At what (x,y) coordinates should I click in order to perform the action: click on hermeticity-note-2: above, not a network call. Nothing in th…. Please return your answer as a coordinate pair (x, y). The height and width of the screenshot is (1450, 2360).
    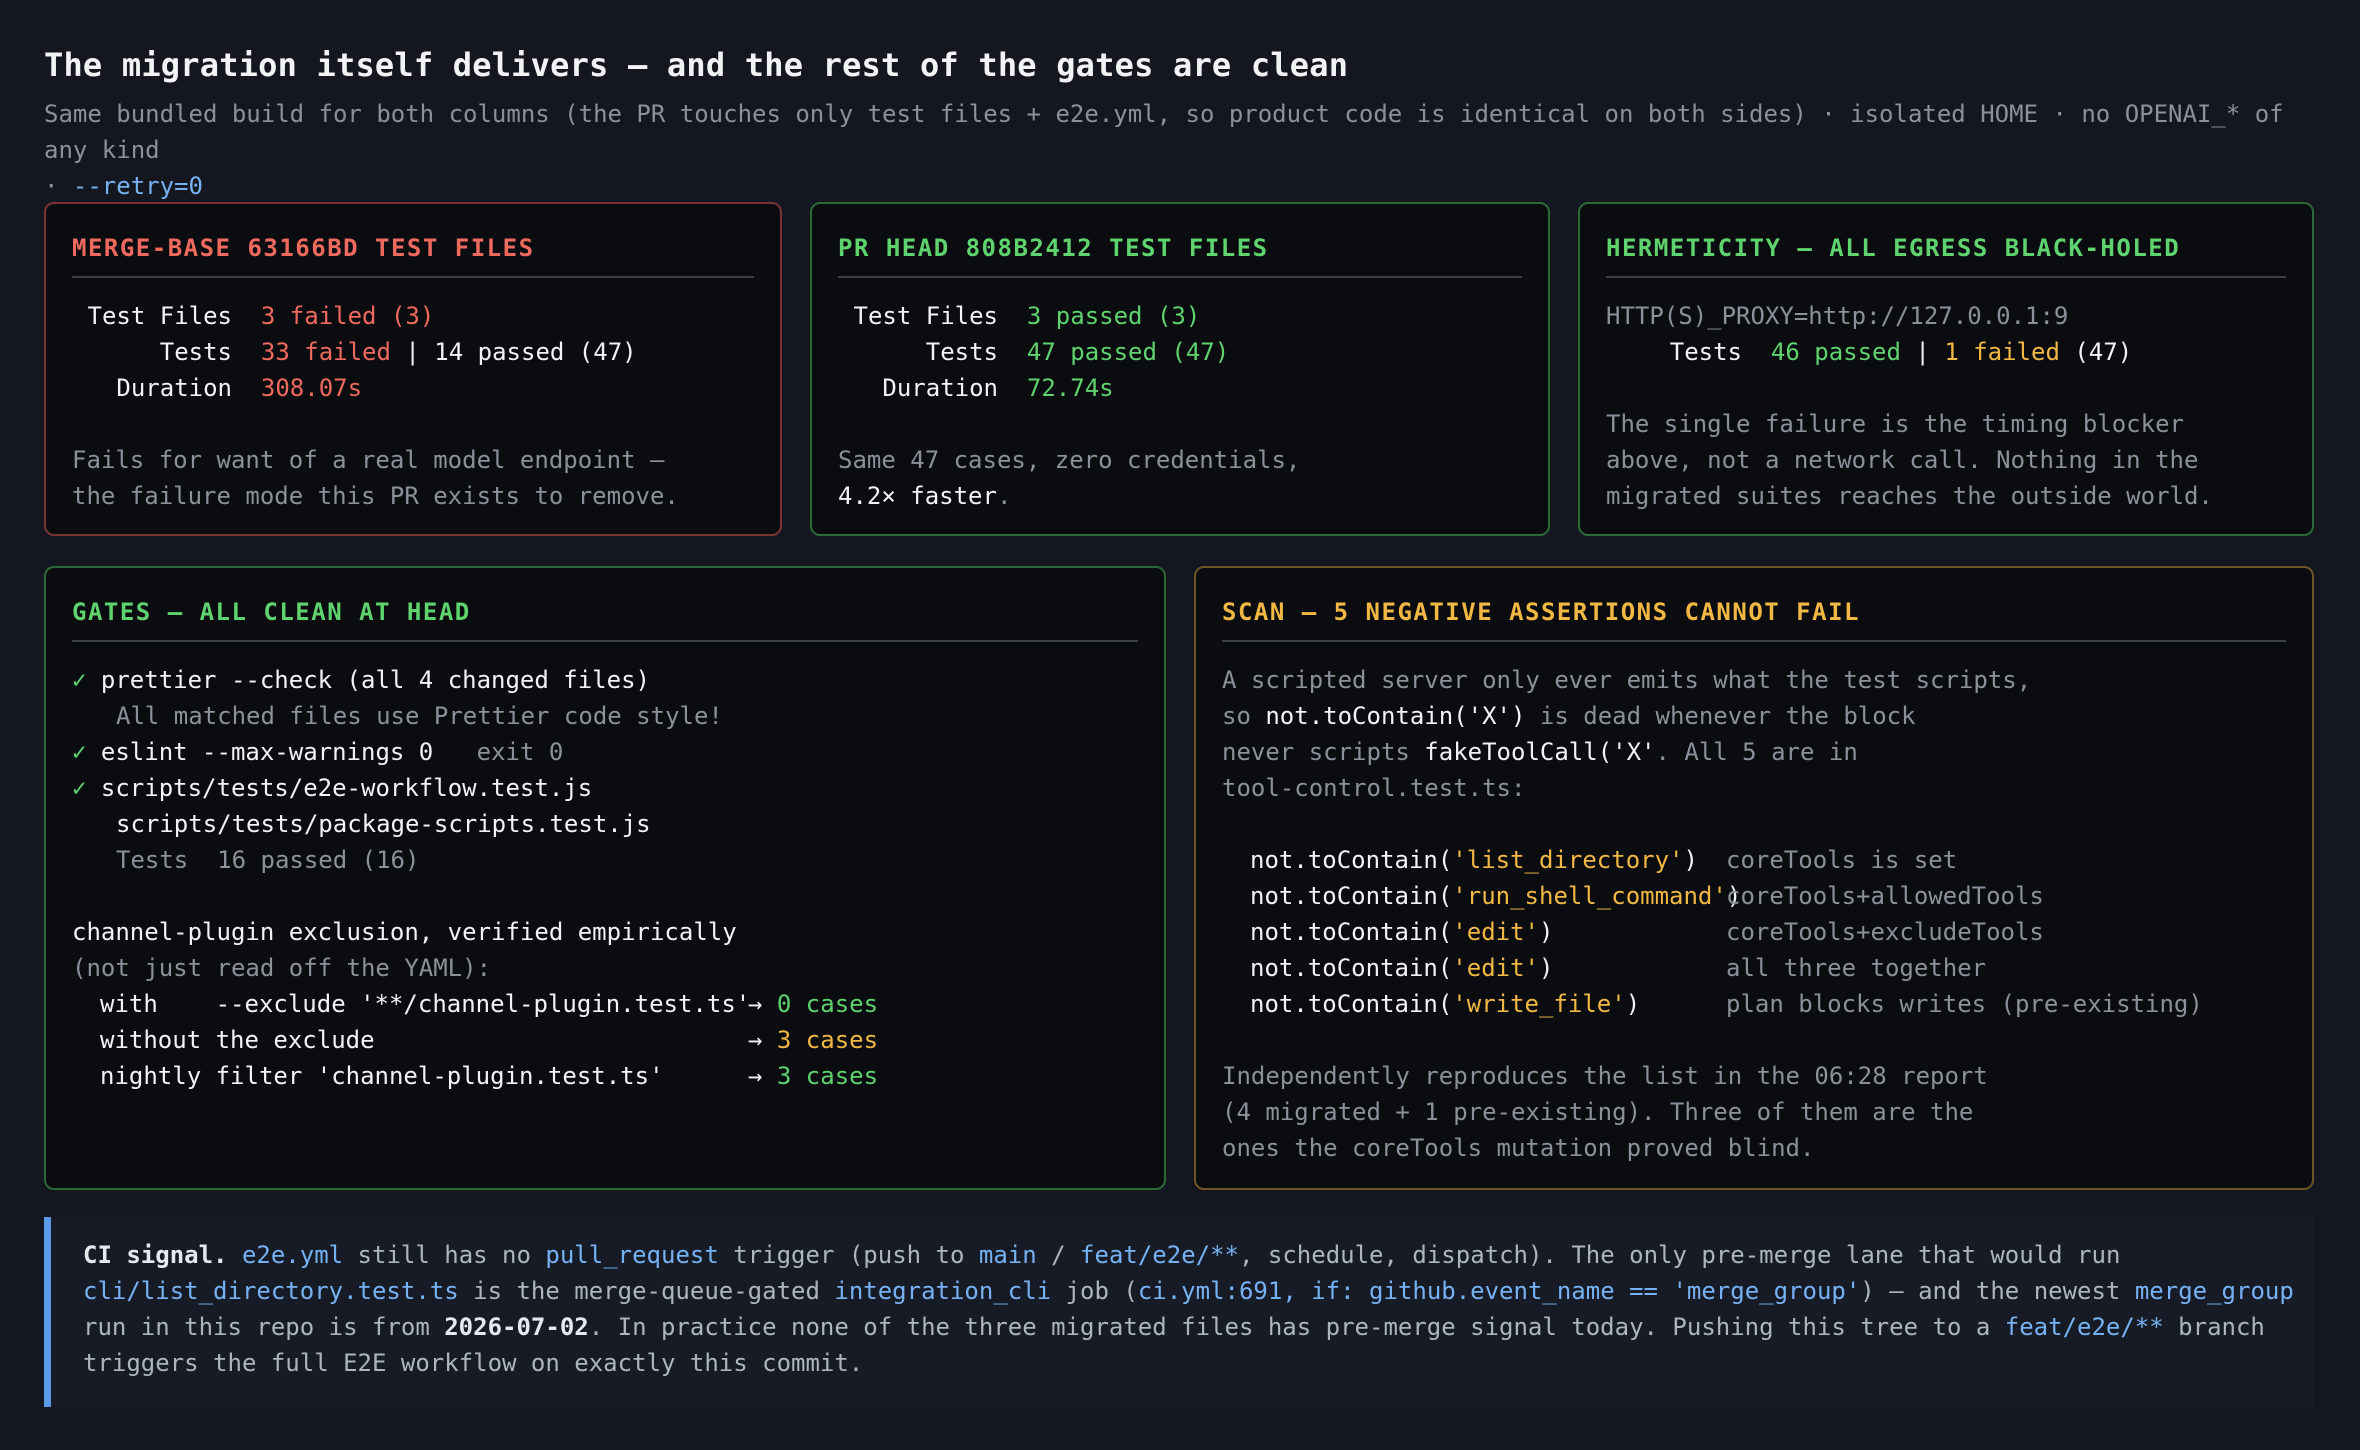
    Looking at the image, I should click on (1902, 460).